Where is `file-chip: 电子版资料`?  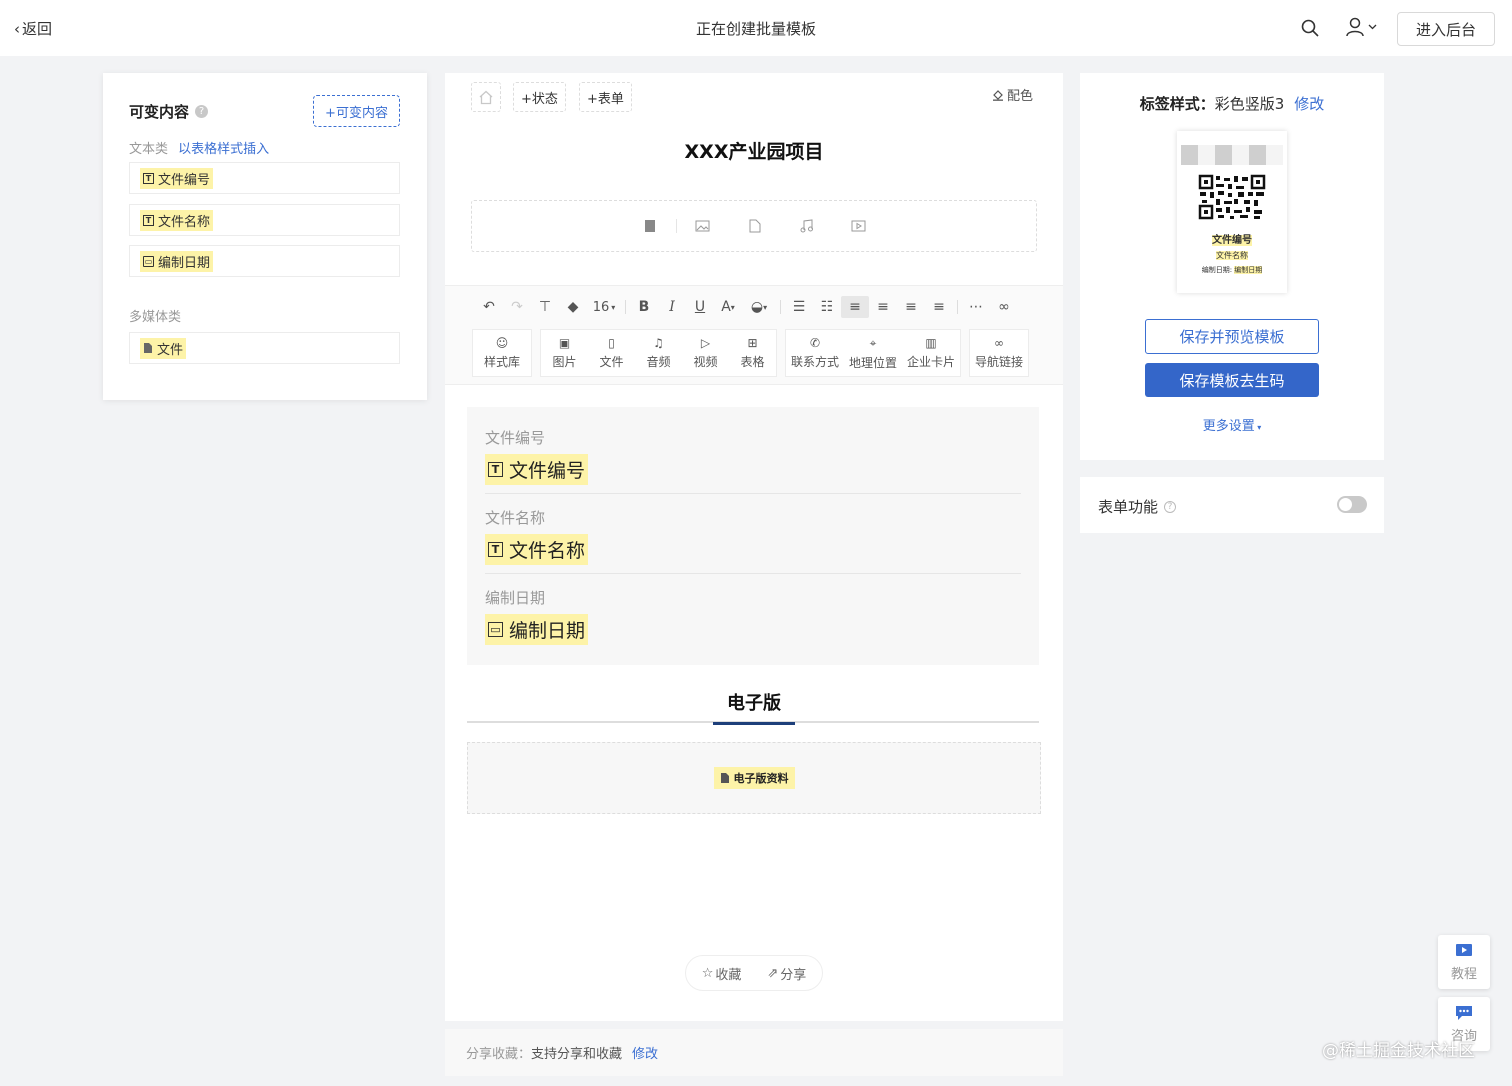 file-chip: 电子版资料 is located at coordinates (754, 778).